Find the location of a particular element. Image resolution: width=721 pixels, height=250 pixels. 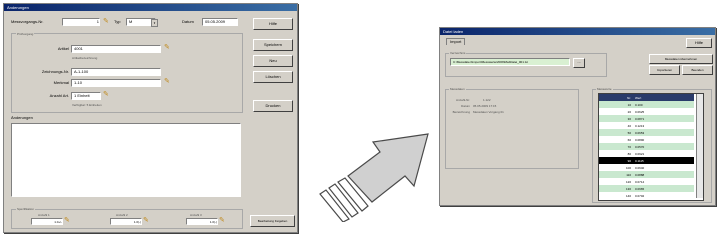

directory-group-title: Verzeichnis is located at coordinates (458, 53).